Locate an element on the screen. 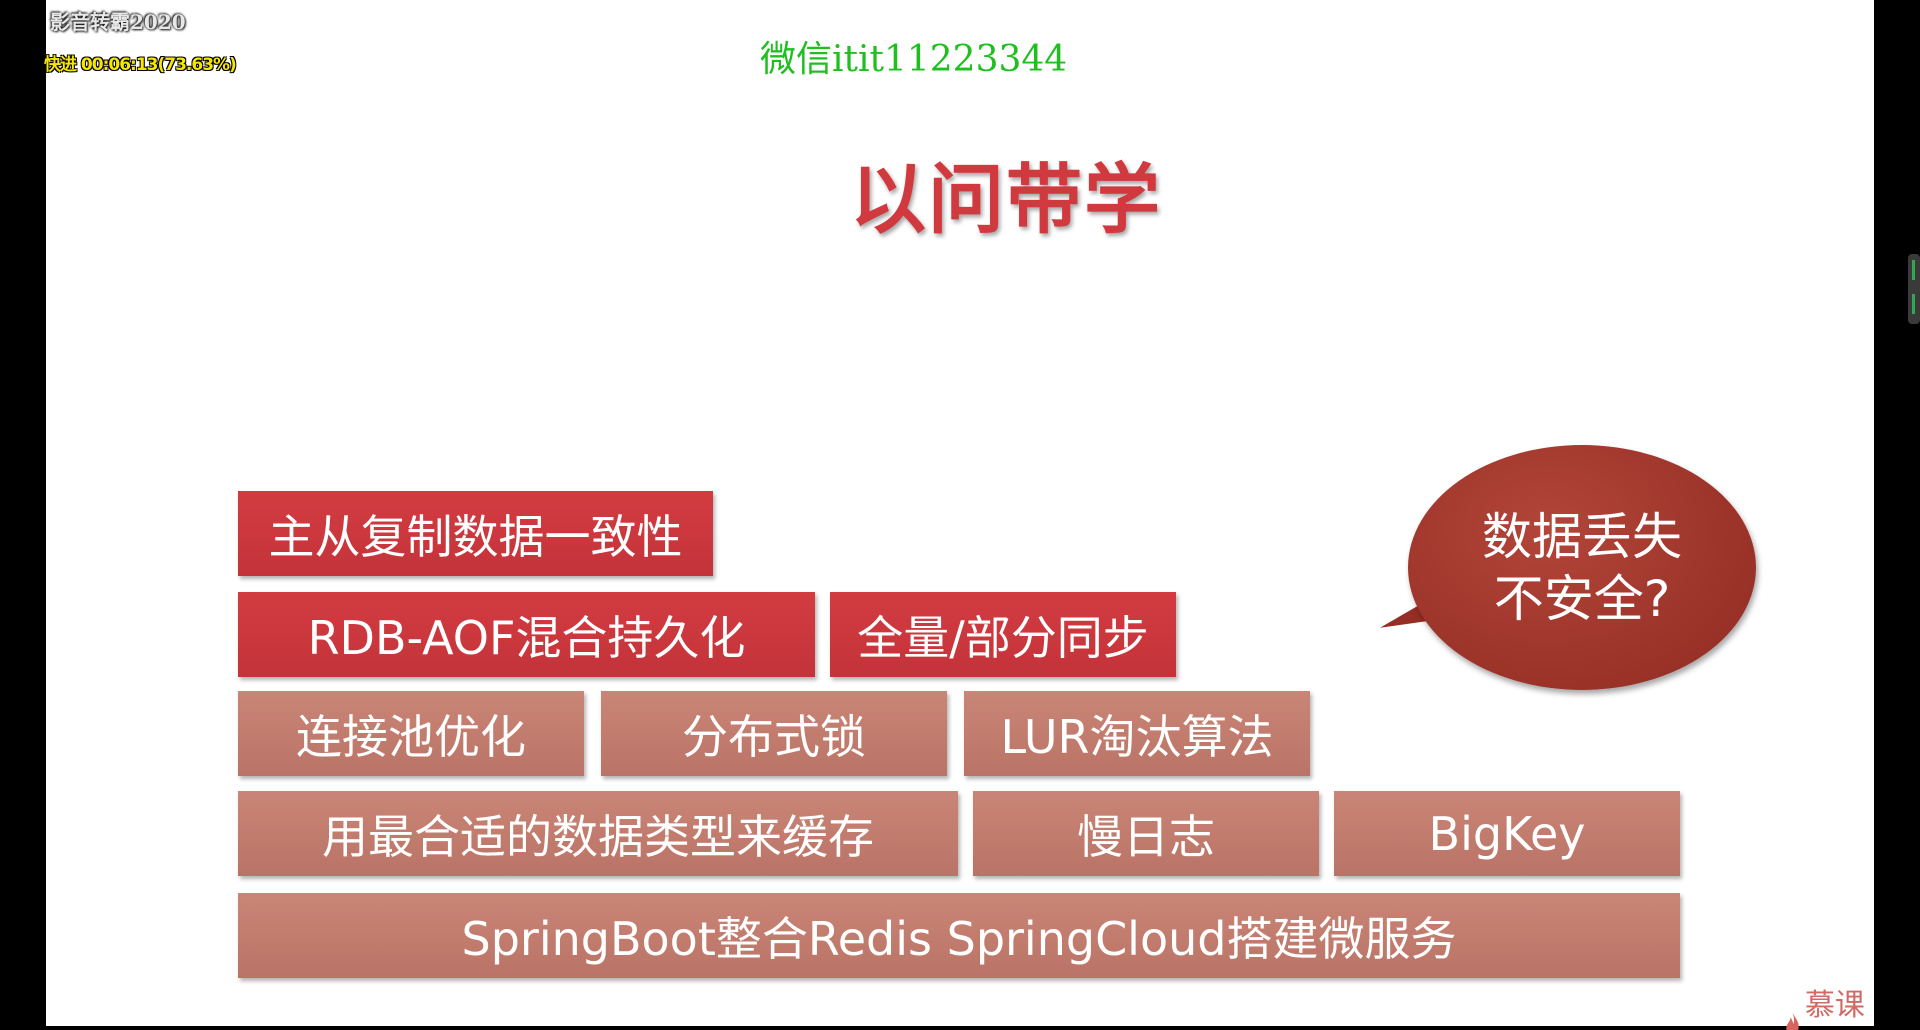 The width and height of the screenshot is (1920, 1030). logo-text: 慕课网 is located at coordinates (1834, 1005).